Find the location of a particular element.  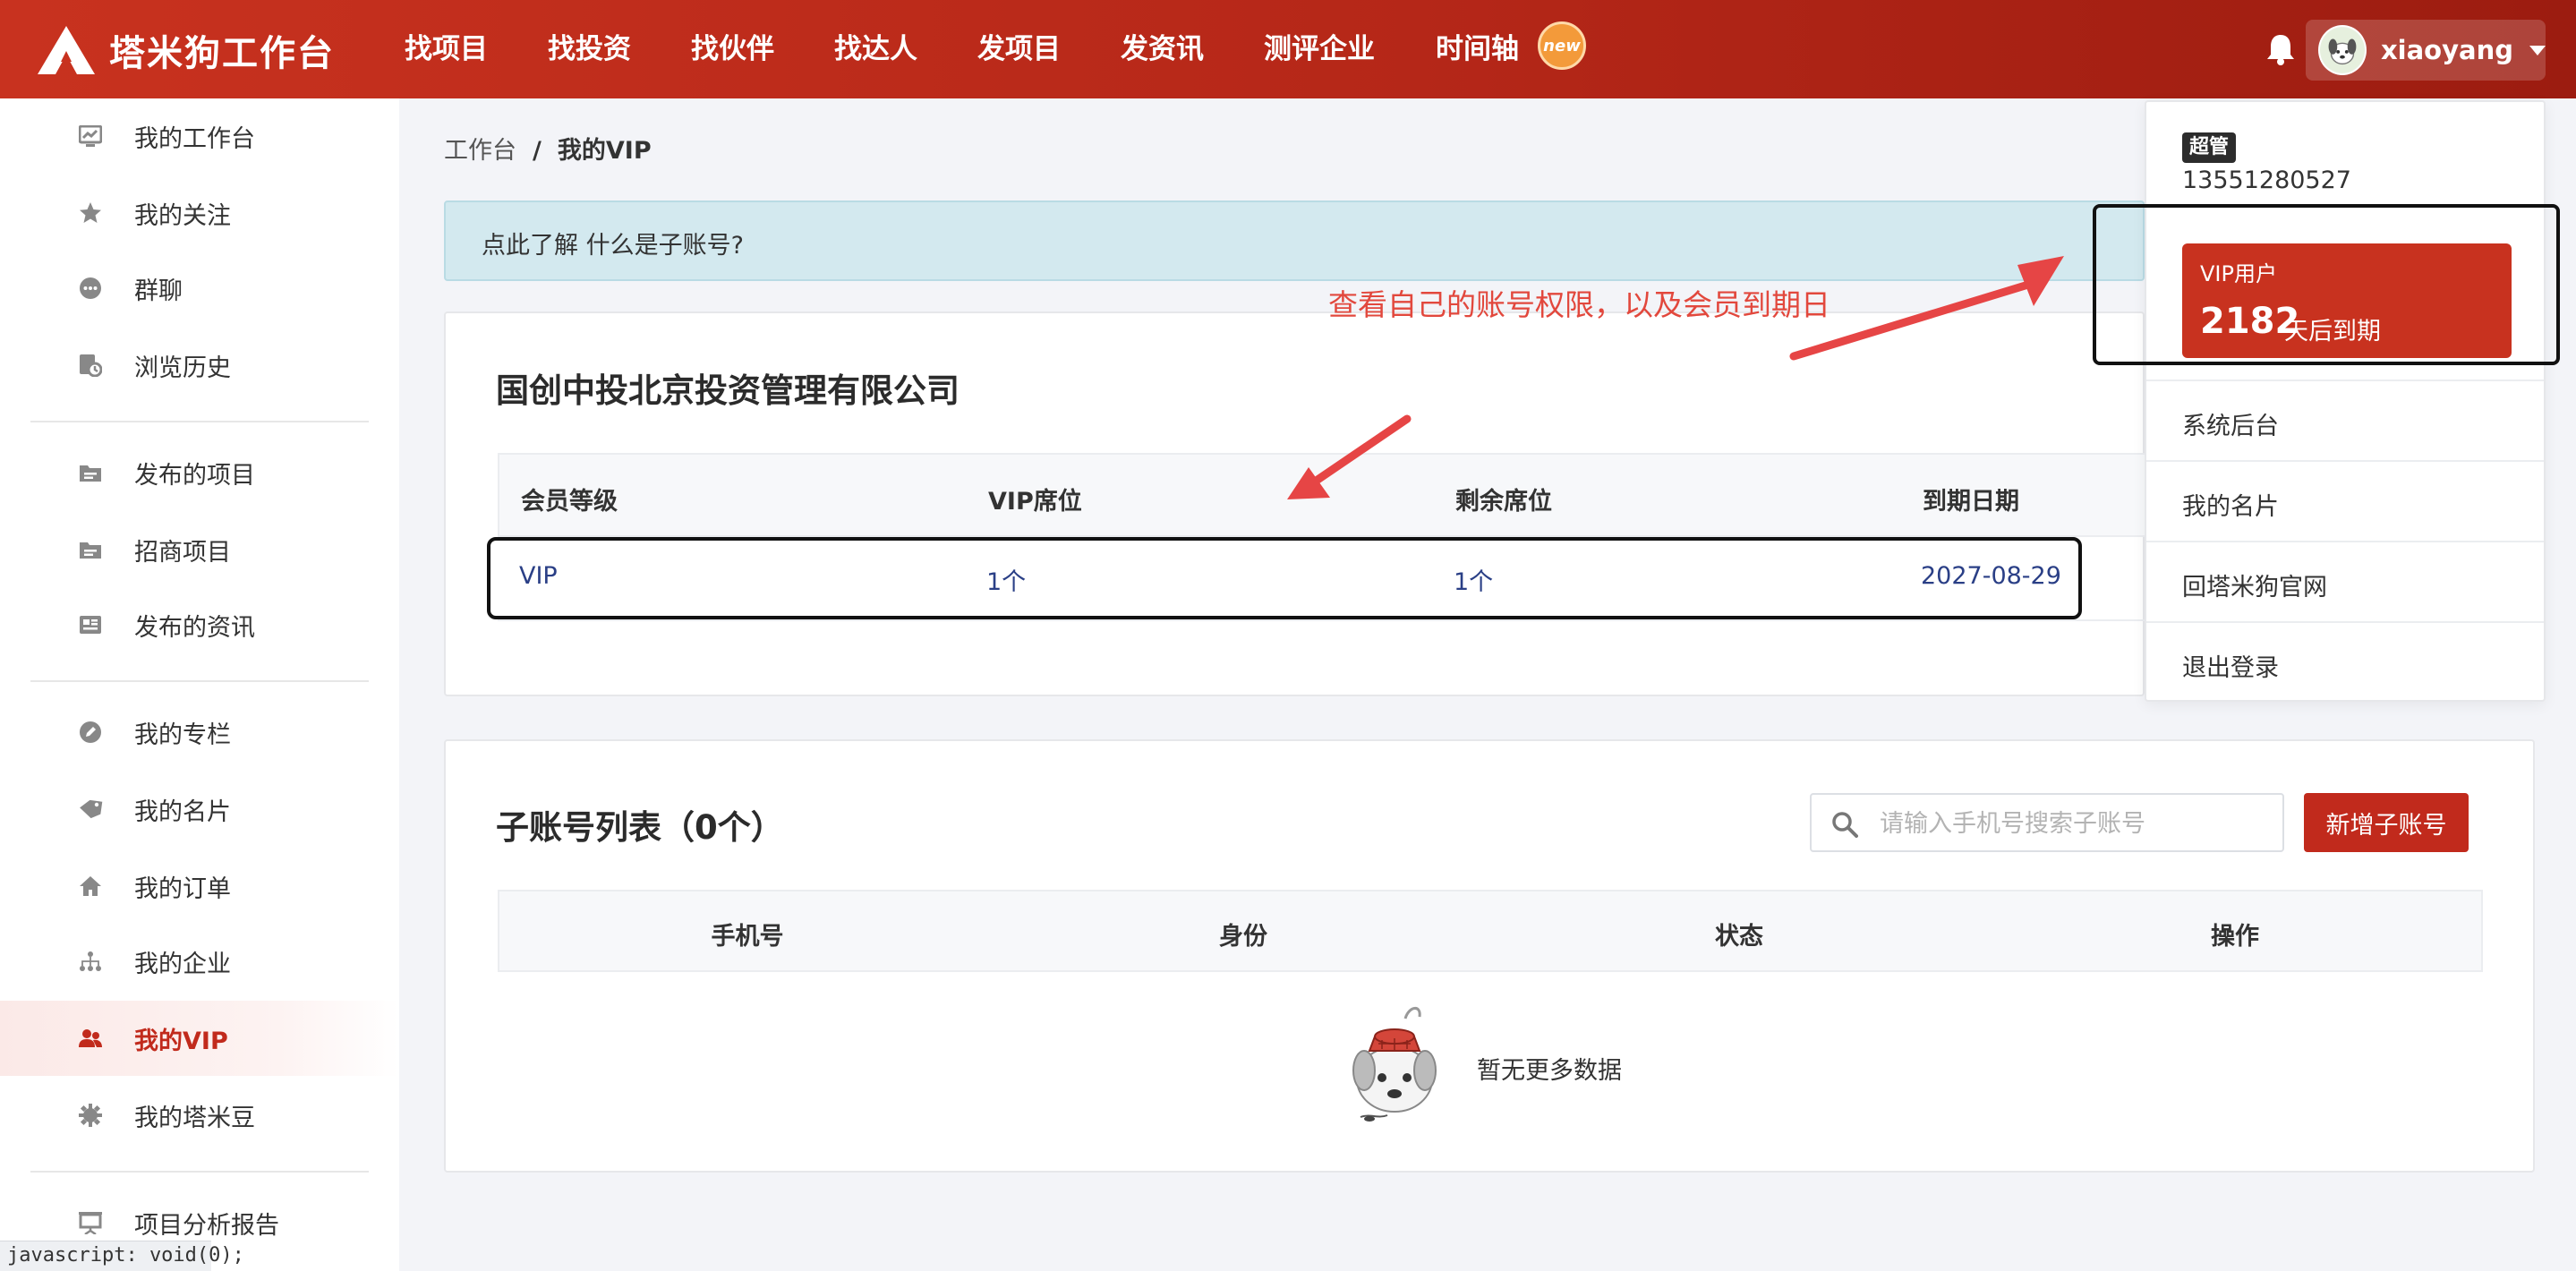

sidebar-item-label: 群聊 is located at coordinates (158, 291).